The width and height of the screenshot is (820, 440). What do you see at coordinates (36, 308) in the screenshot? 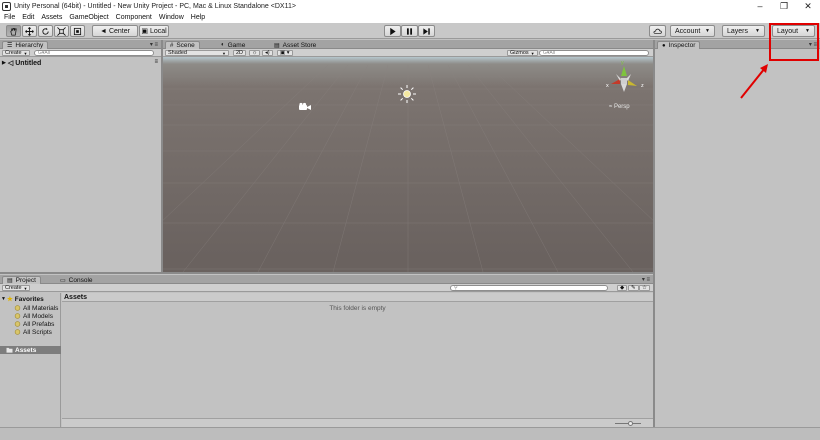
I see `favorite-item: All Materials` at bounding box center [36, 308].